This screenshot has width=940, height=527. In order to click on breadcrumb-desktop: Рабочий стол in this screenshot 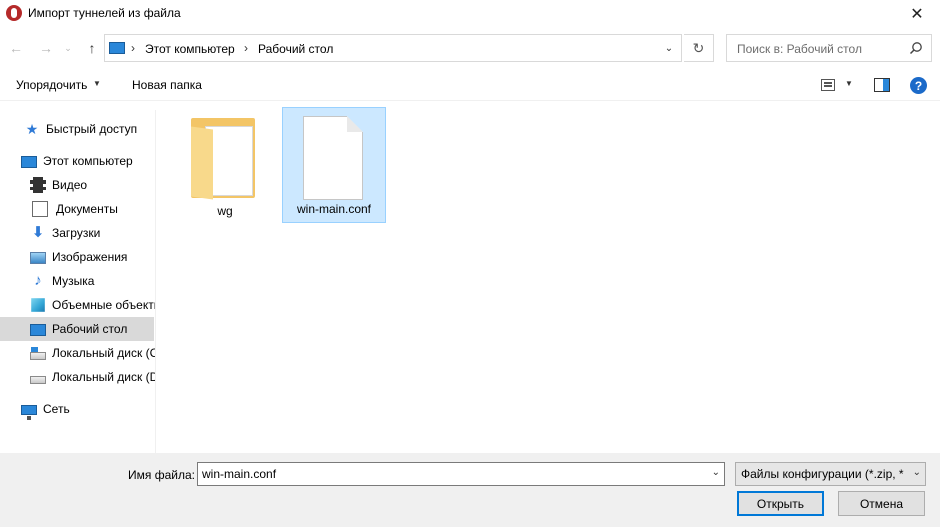, I will do `click(295, 49)`.